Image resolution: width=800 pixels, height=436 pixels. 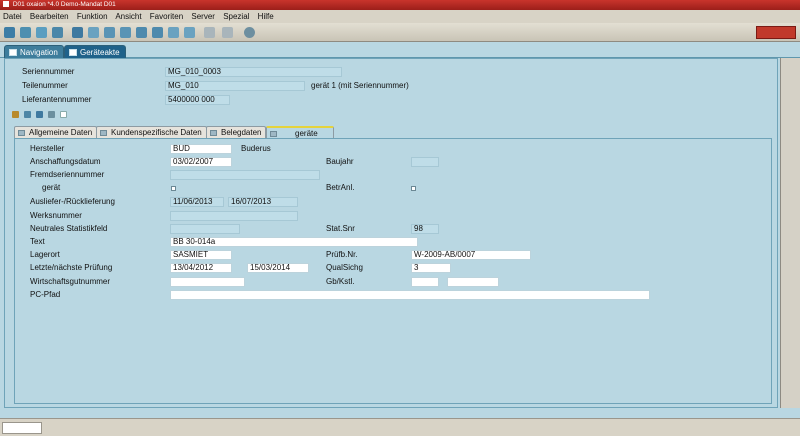 I want to click on text-label: Text, so click(x=37, y=241).